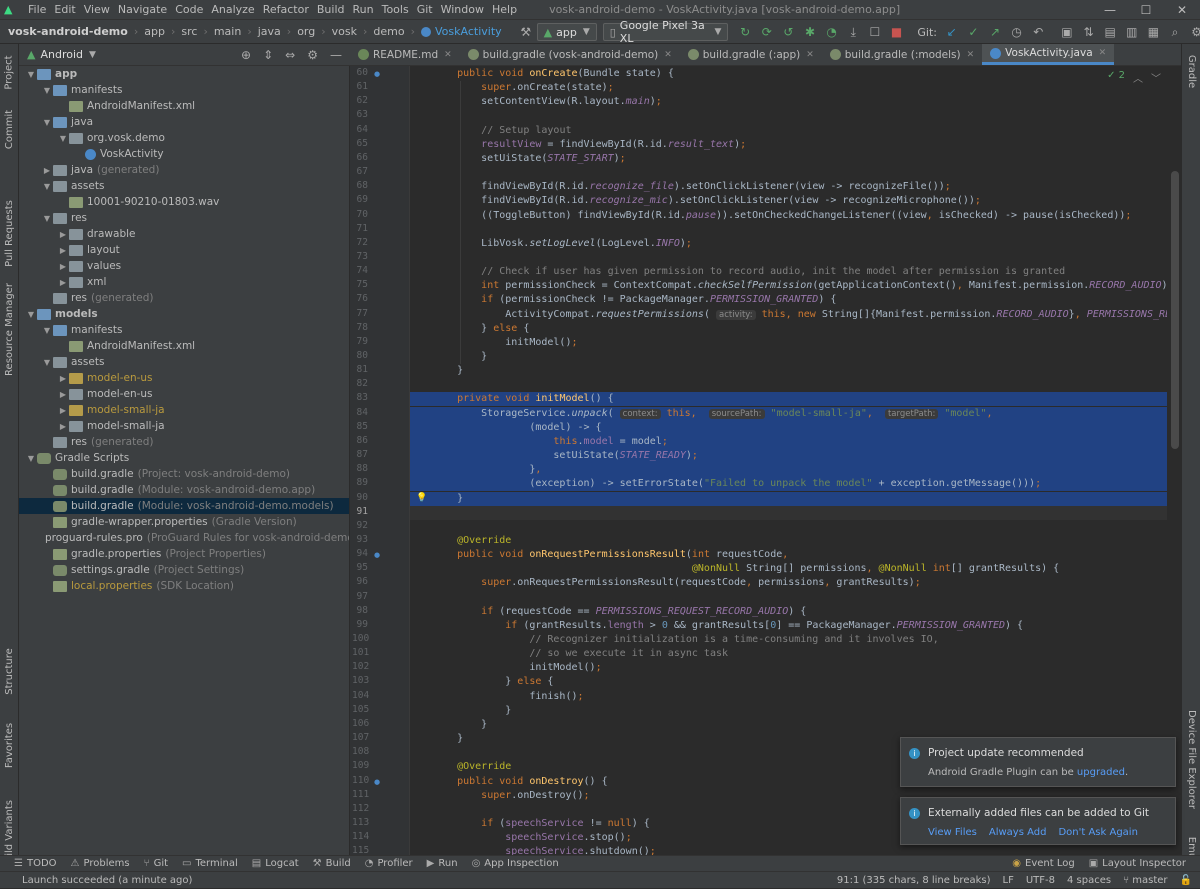 Image resolution: width=1200 pixels, height=889 pixels. What do you see at coordinates (1048, 54) in the screenshot?
I see `editor-tab: VoskActivity.java ✕` at bounding box center [1048, 54].